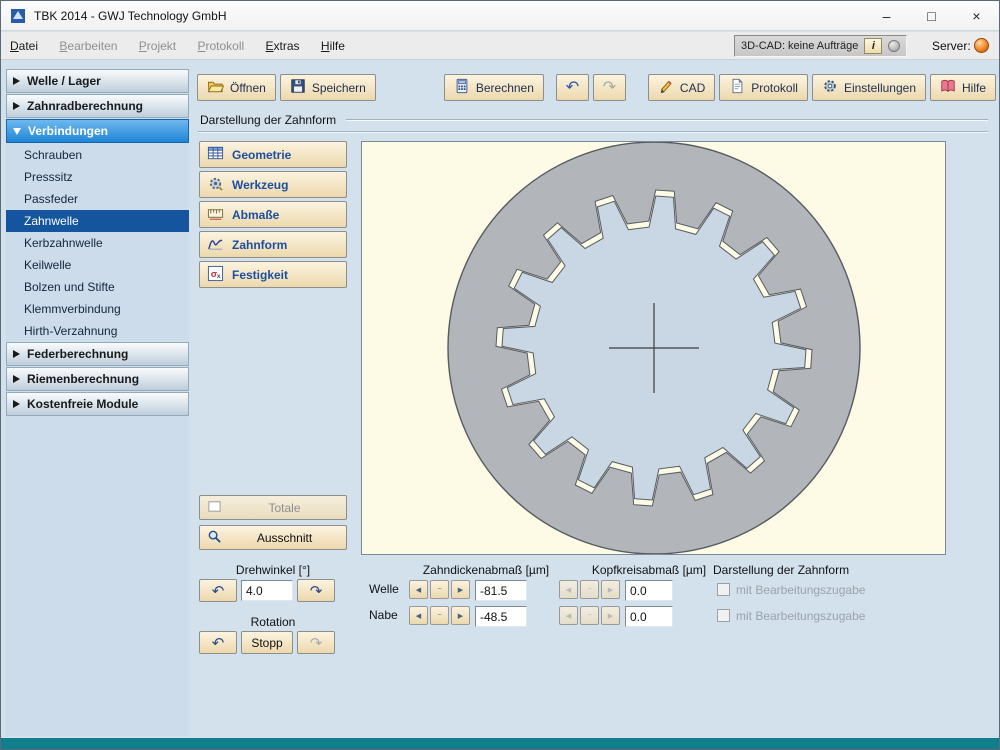  I want to click on totale-button: Totale, so click(273, 507).